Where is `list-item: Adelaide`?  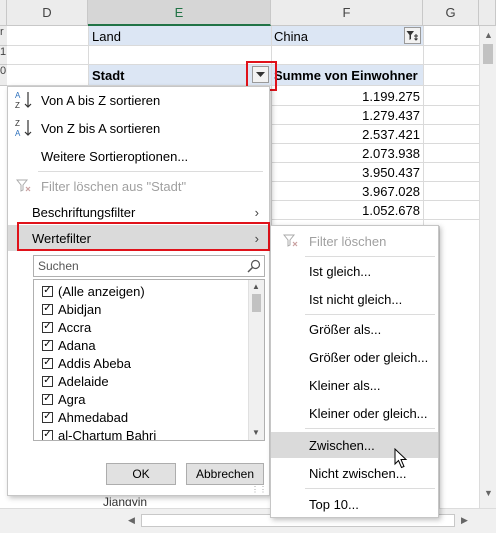 list-item: Adelaide is located at coordinates (75, 381).